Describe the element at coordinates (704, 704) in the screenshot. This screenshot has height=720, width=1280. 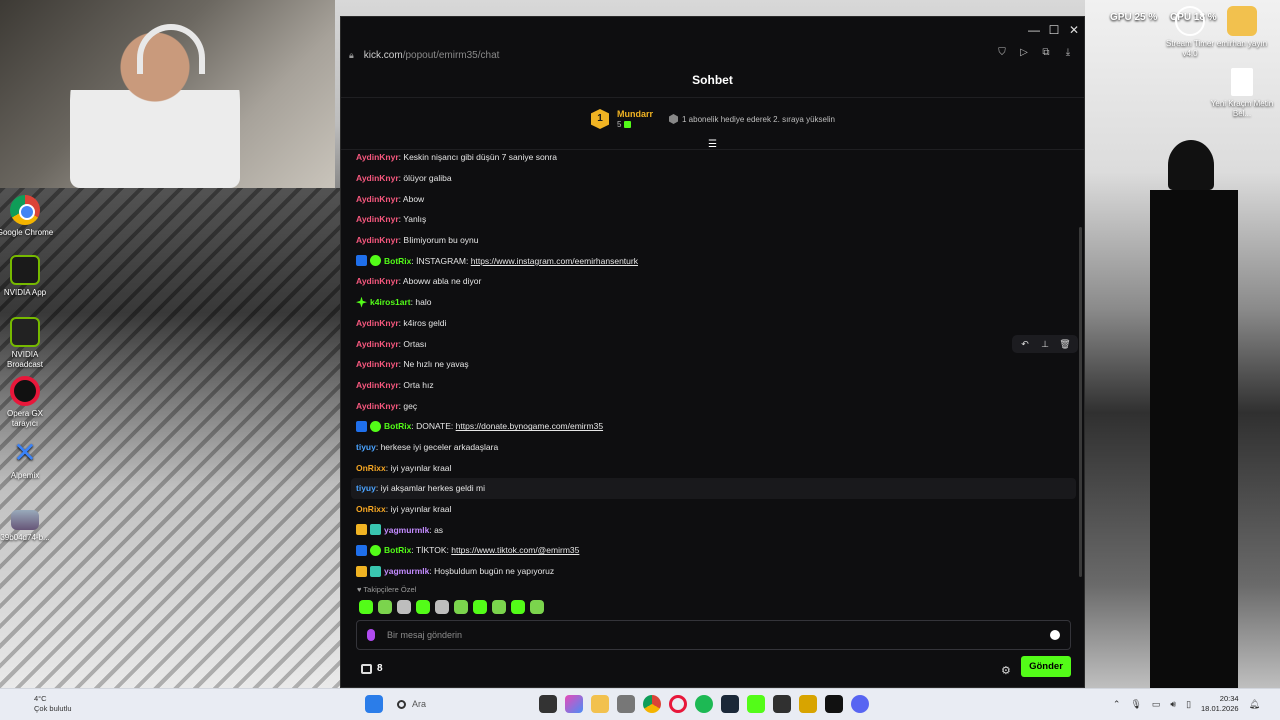
I see `spotify-icon` at that location.